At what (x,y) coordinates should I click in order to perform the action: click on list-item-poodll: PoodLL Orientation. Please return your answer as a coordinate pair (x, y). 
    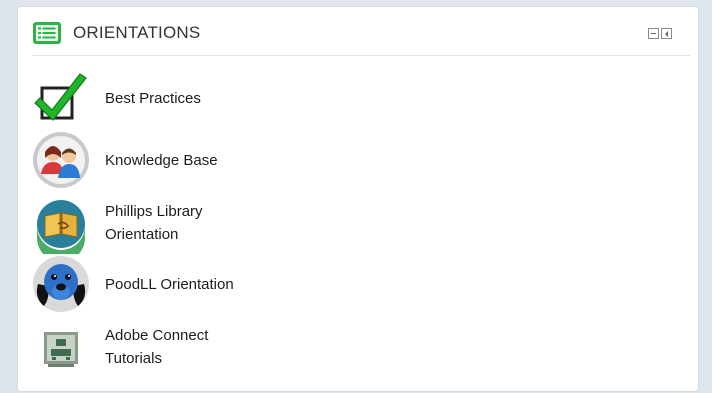
    Looking at the image, I should click on (359, 287).